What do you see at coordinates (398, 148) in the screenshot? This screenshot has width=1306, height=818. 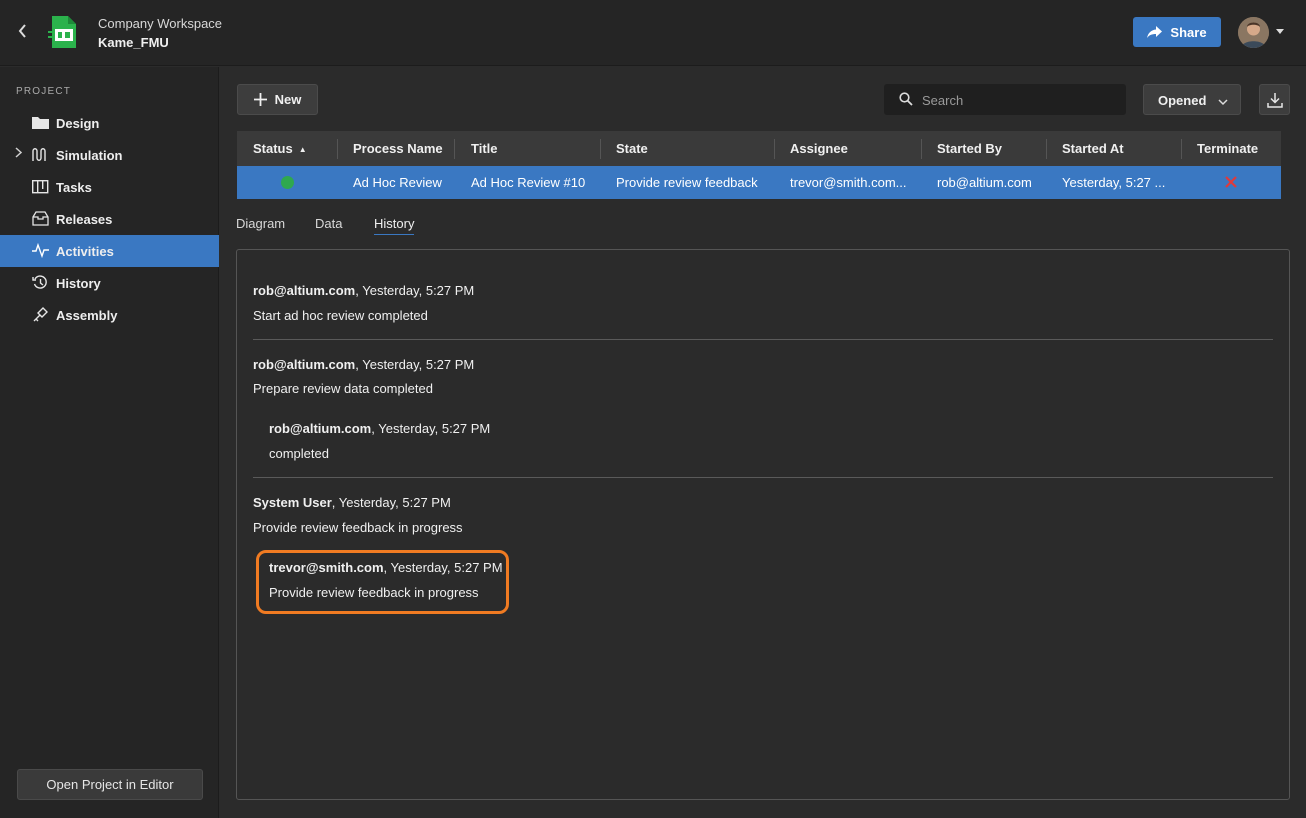 I see `column-header-process-name: Process Name` at bounding box center [398, 148].